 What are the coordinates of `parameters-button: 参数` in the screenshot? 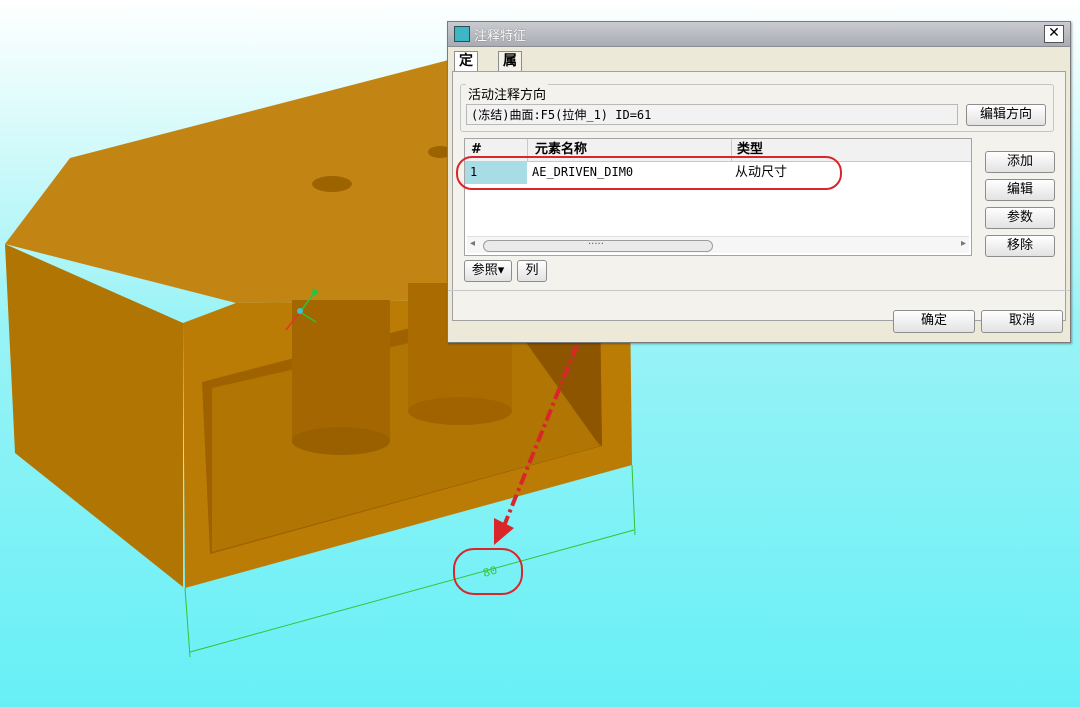 It's located at (1020, 218).